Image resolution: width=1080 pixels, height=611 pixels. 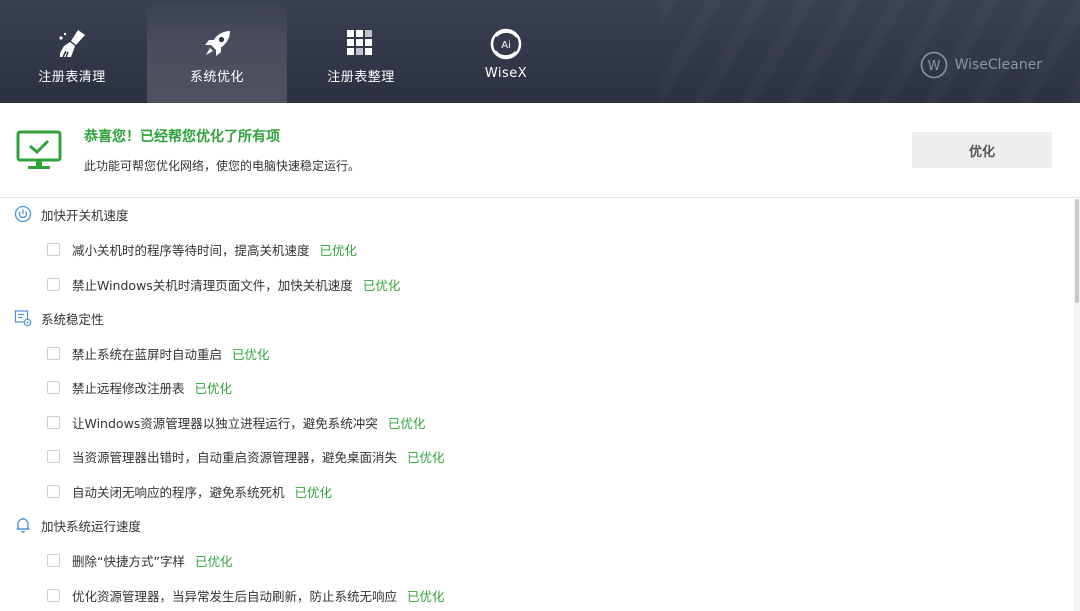 What do you see at coordinates (998, 65) in the screenshot?
I see `brand-name: WiseCleaner` at bounding box center [998, 65].